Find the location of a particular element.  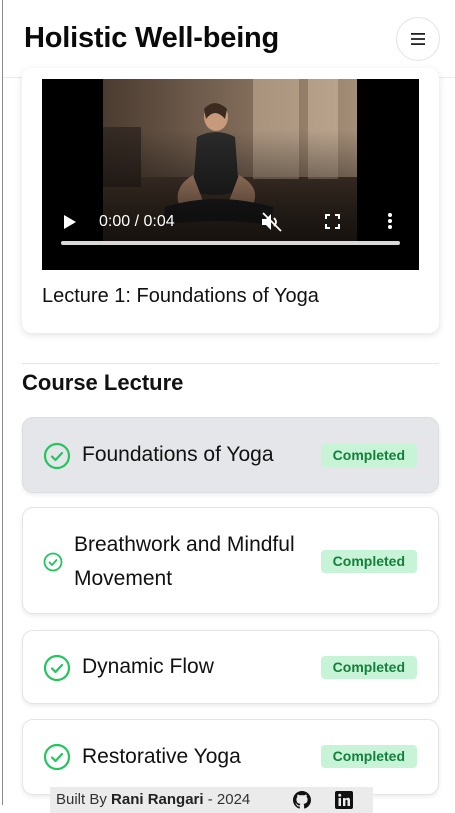

linkedin-icon is located at coordinates (344, 800).